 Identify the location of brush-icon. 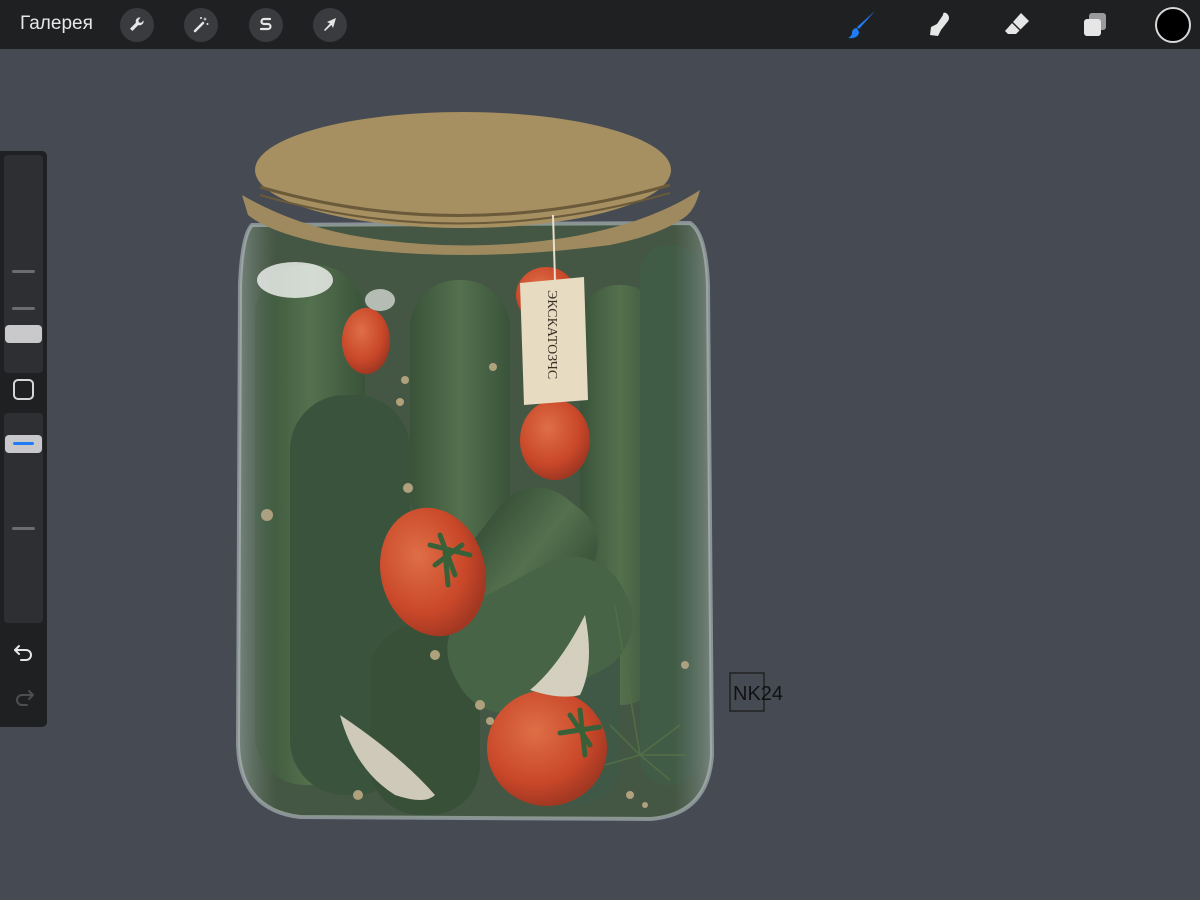
(861, 25).